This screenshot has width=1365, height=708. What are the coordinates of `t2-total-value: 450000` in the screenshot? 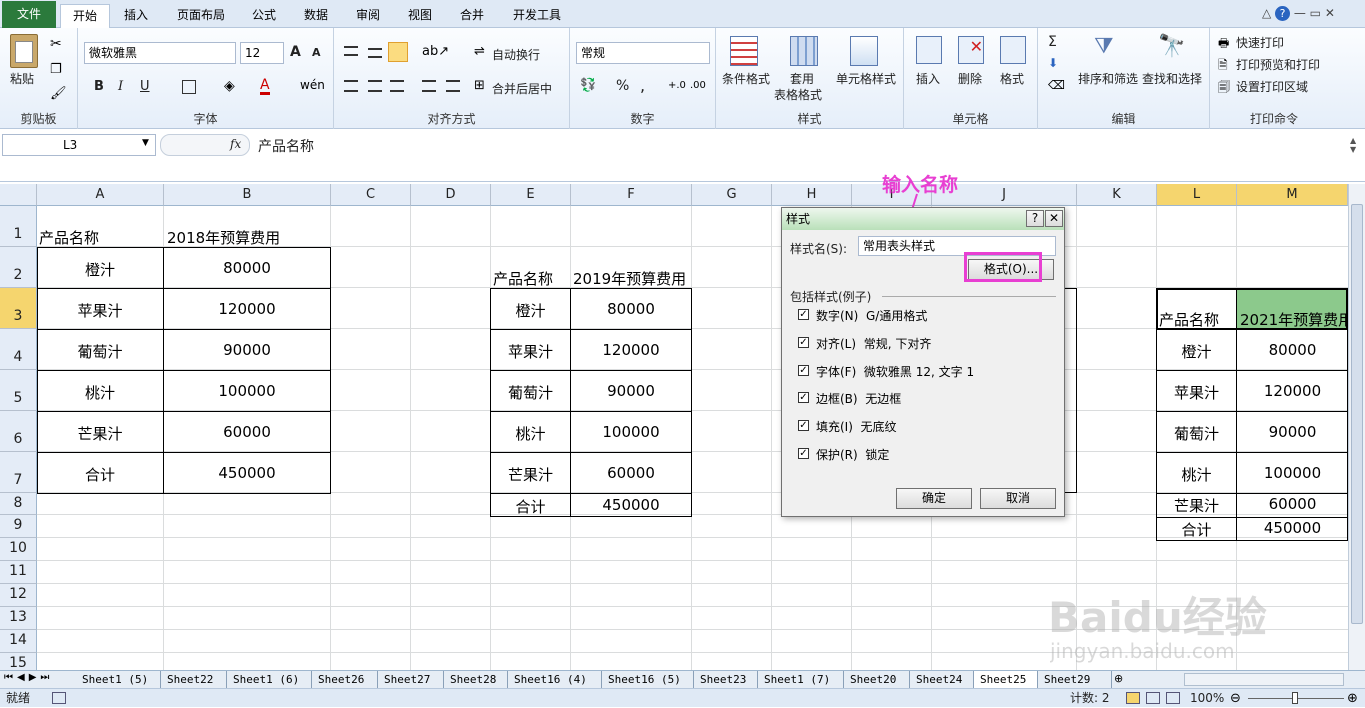 It's located at (631, 505).